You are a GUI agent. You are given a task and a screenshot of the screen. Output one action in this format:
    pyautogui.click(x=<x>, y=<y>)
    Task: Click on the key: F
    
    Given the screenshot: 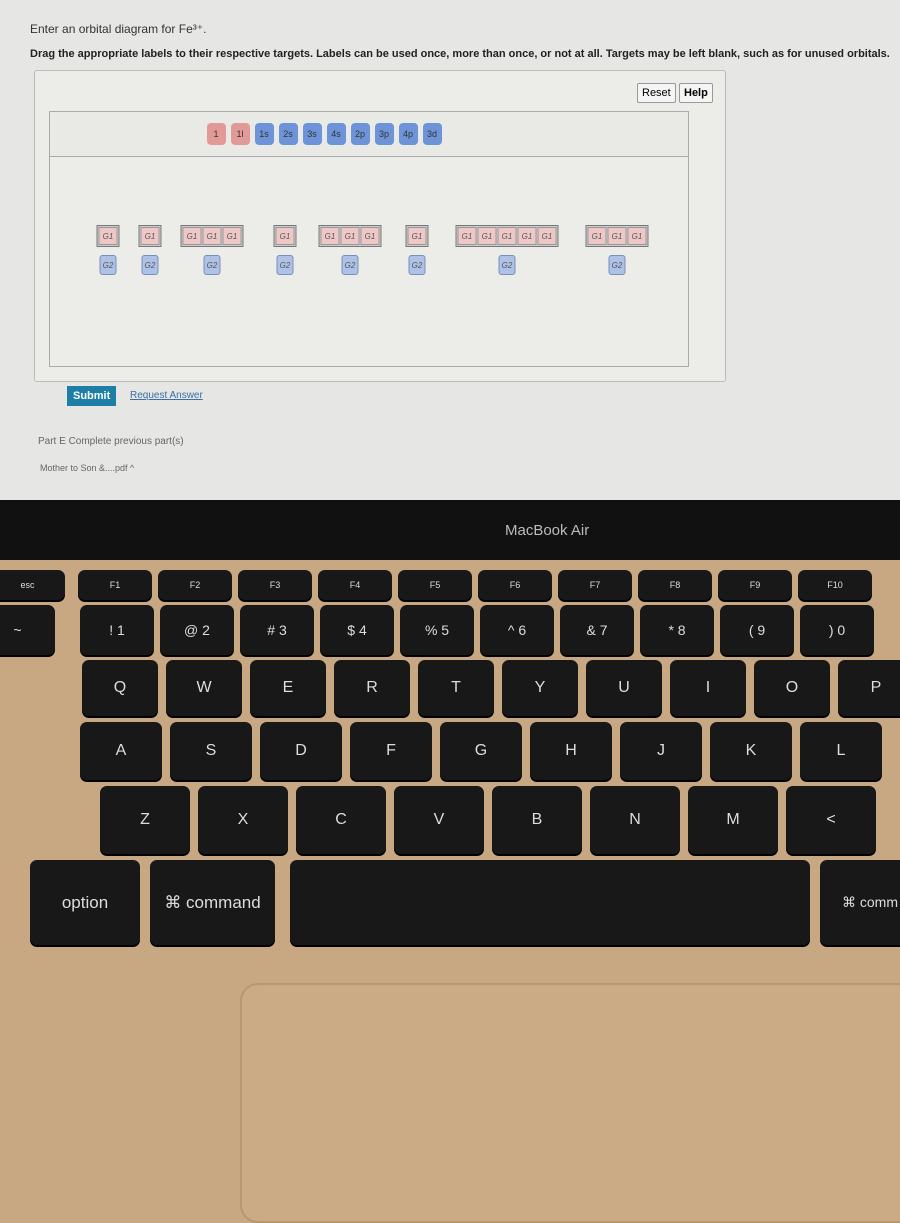 What is the action you would take?
    pyautogui.click(x=391, y=751)
    